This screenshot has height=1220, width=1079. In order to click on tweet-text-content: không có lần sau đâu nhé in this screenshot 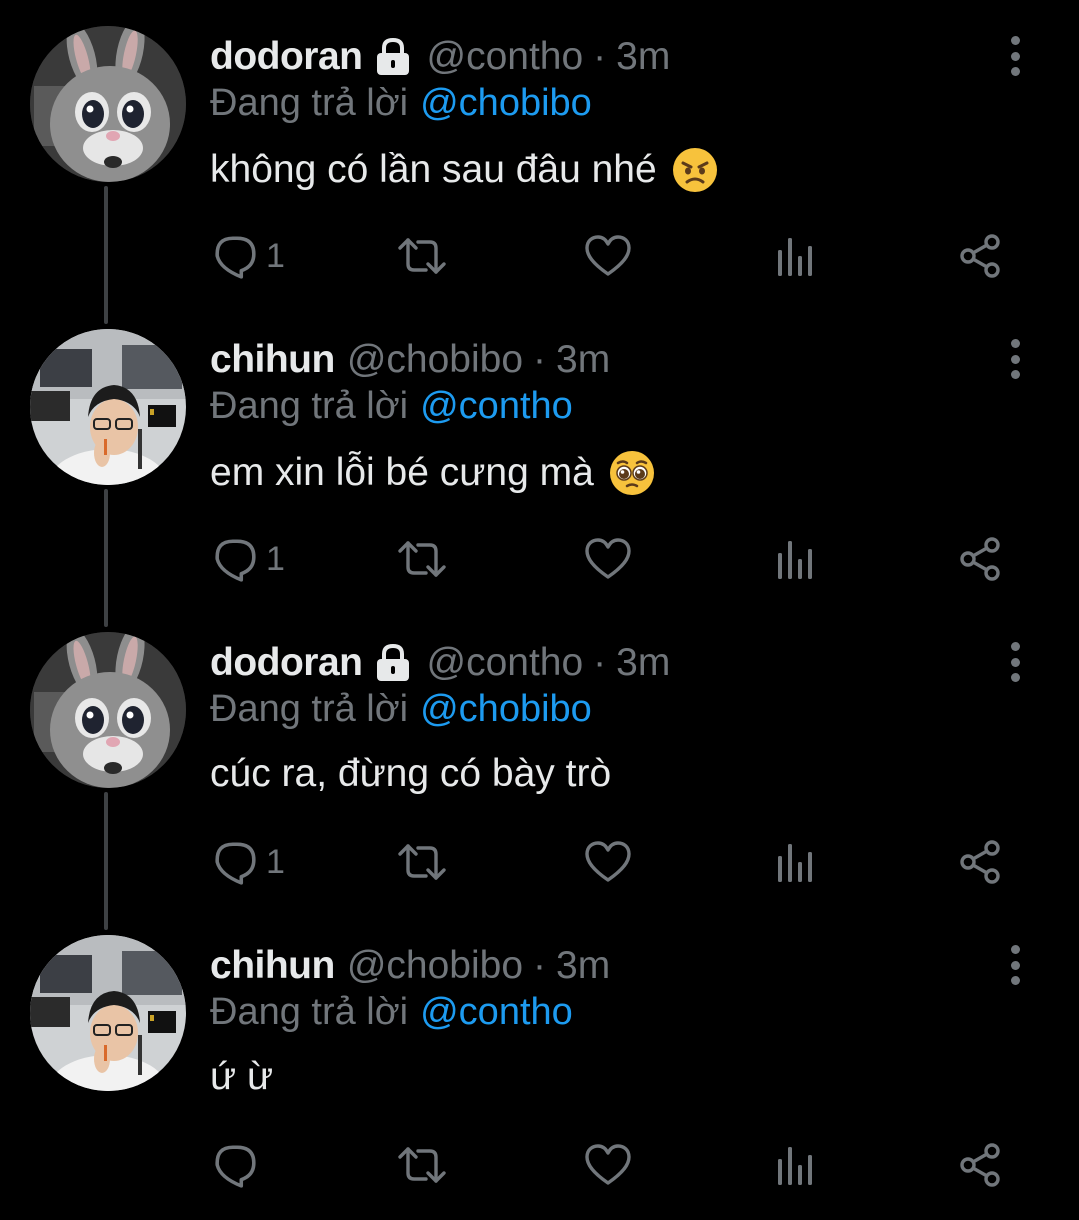, I will do `click(433, 169)`.